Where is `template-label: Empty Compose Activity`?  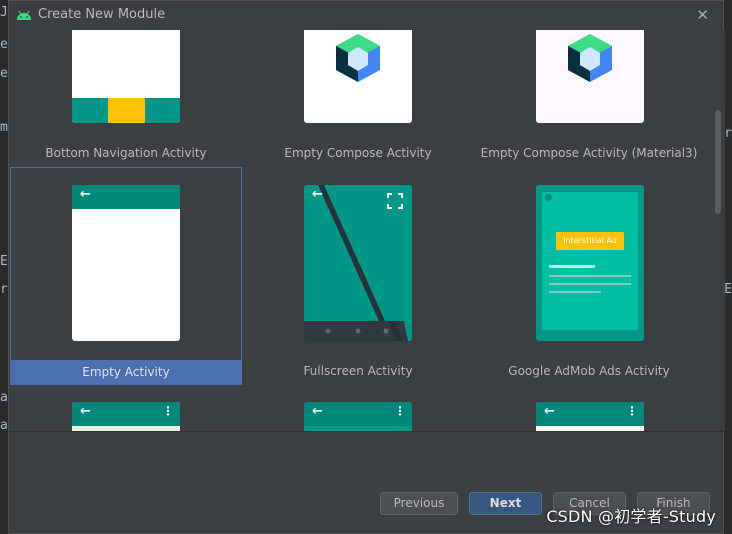
template-label: Empty Compose Activity is located at coordinates (358, 153).